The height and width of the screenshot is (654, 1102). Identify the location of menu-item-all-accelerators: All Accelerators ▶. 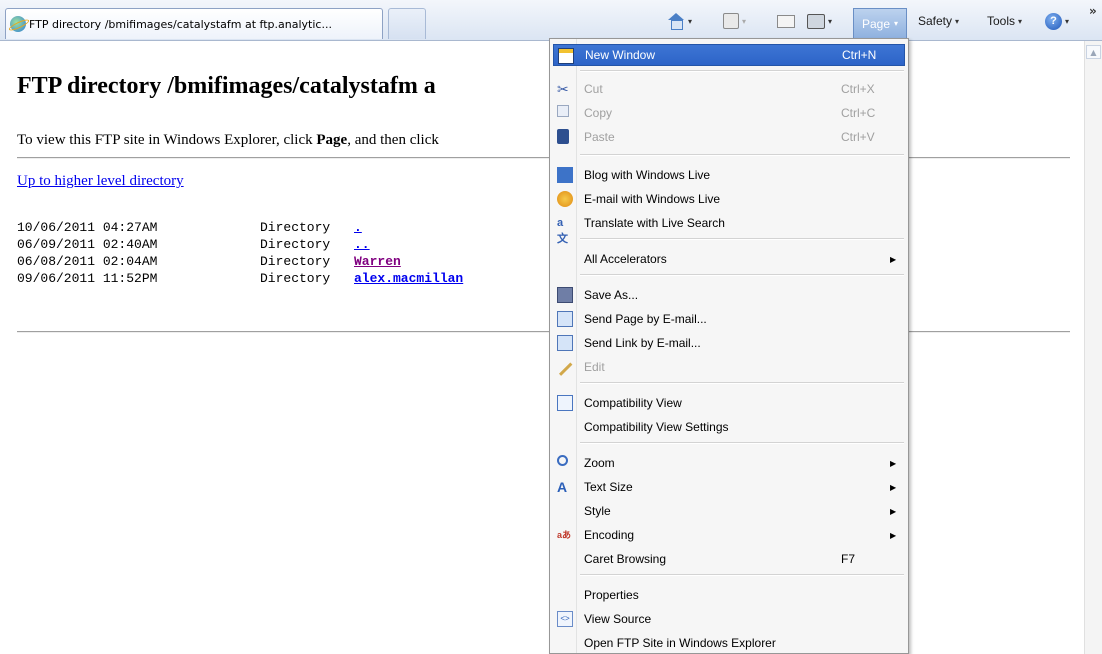
(729, 259).